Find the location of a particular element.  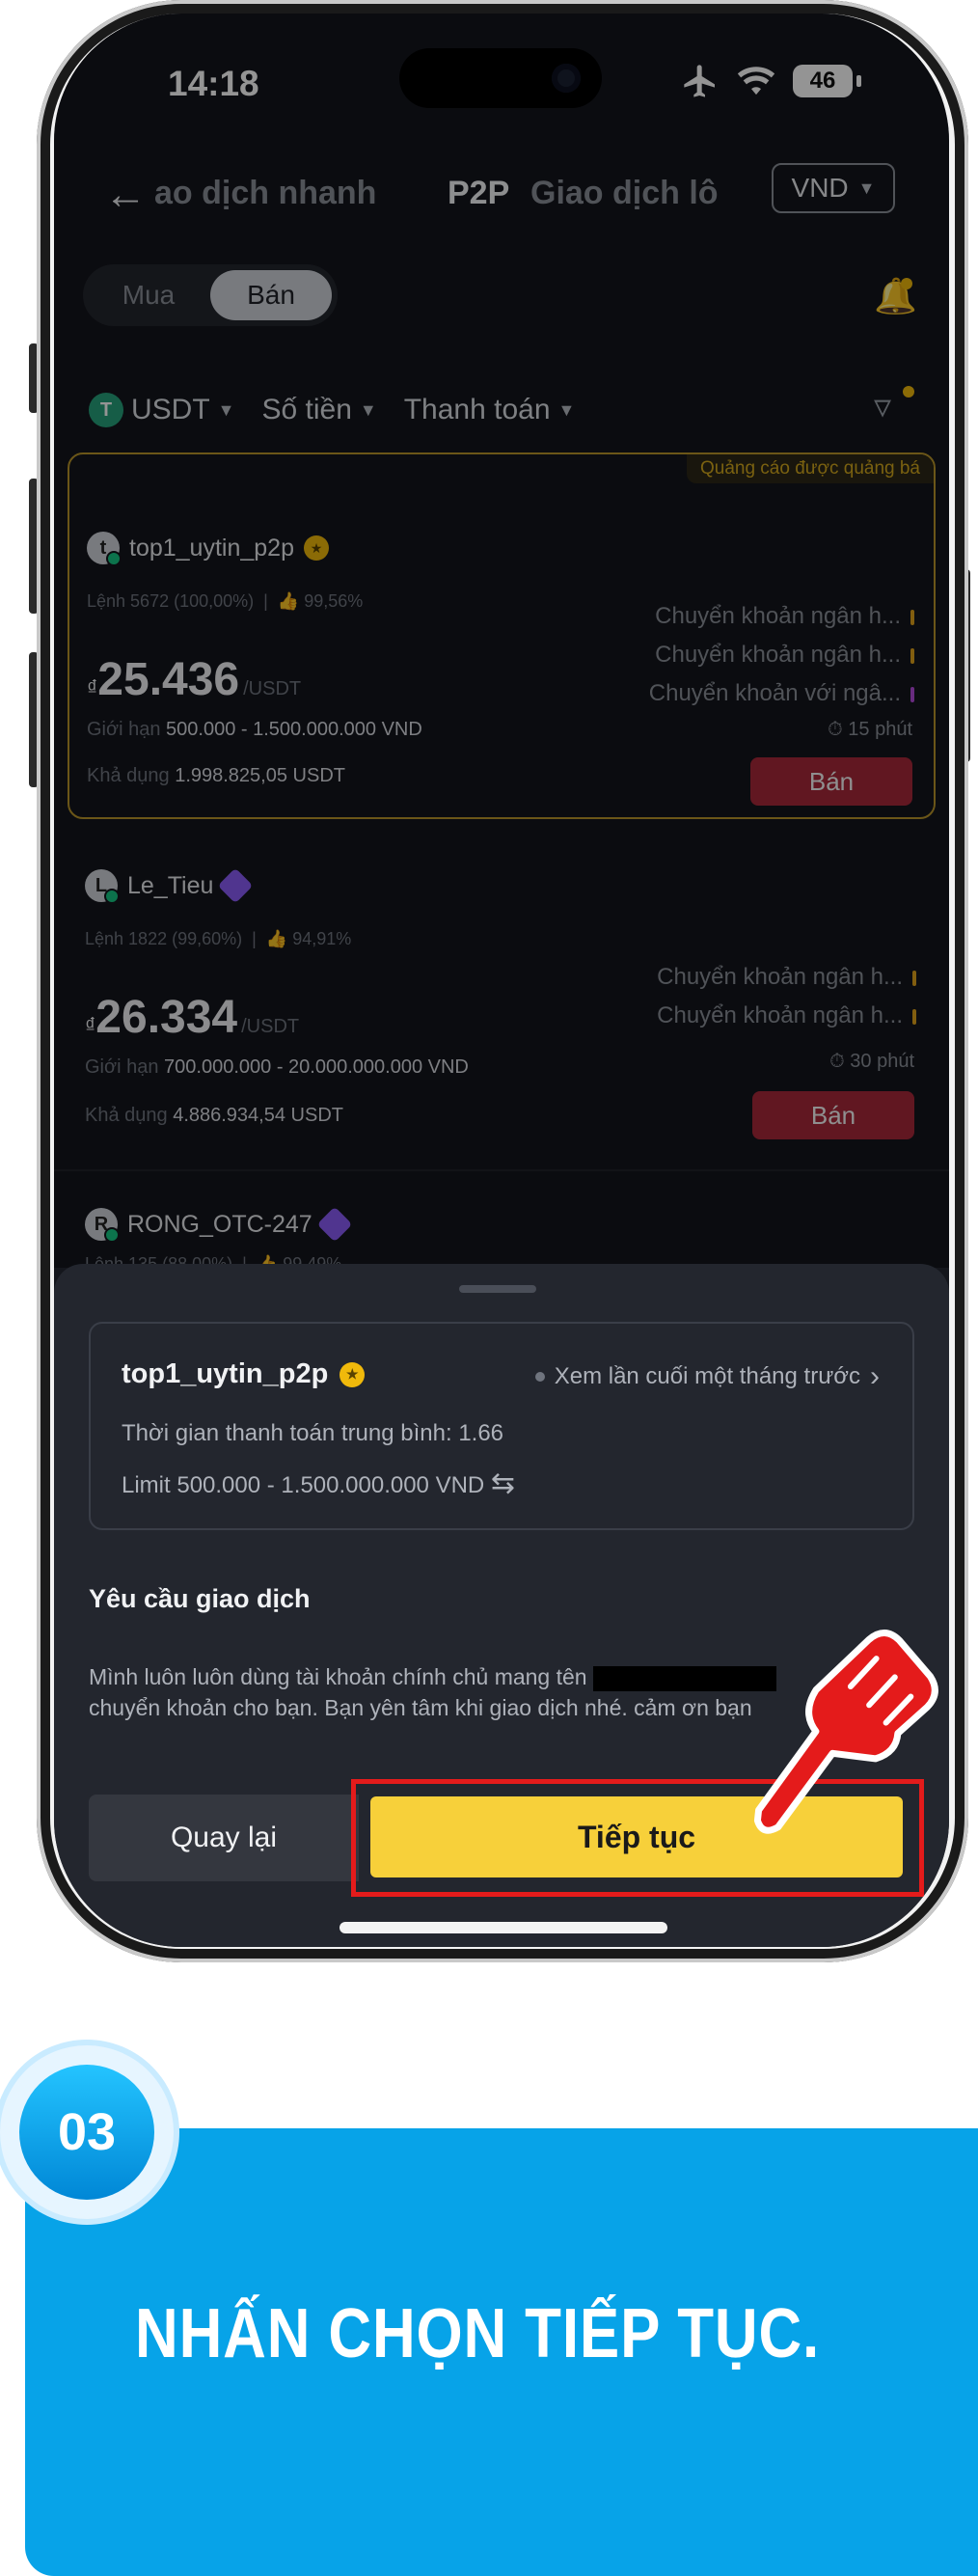

filter-bar: T USDT ▼ Số tiền ▼ Thanh toán ▼ is located at coordinates (345, 410).